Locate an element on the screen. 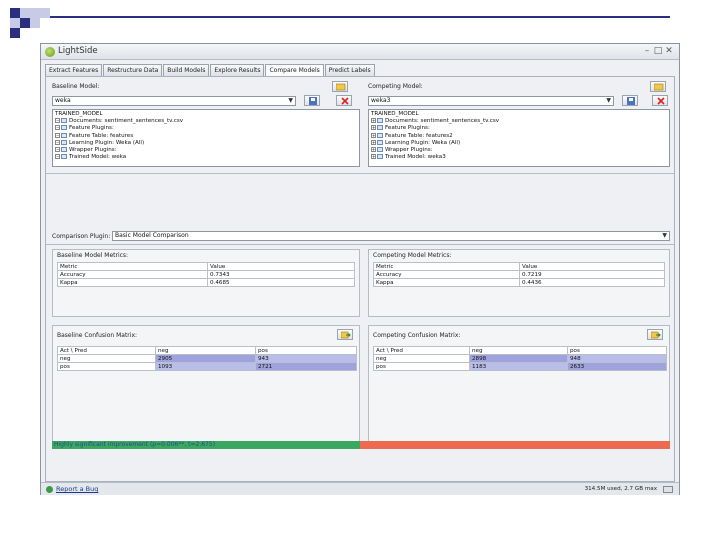 Image resolution: width=720 pixels, height=540 pixels. tree-node: − Learning Plugin: Weka (All) is located at coordinates (206, 143).